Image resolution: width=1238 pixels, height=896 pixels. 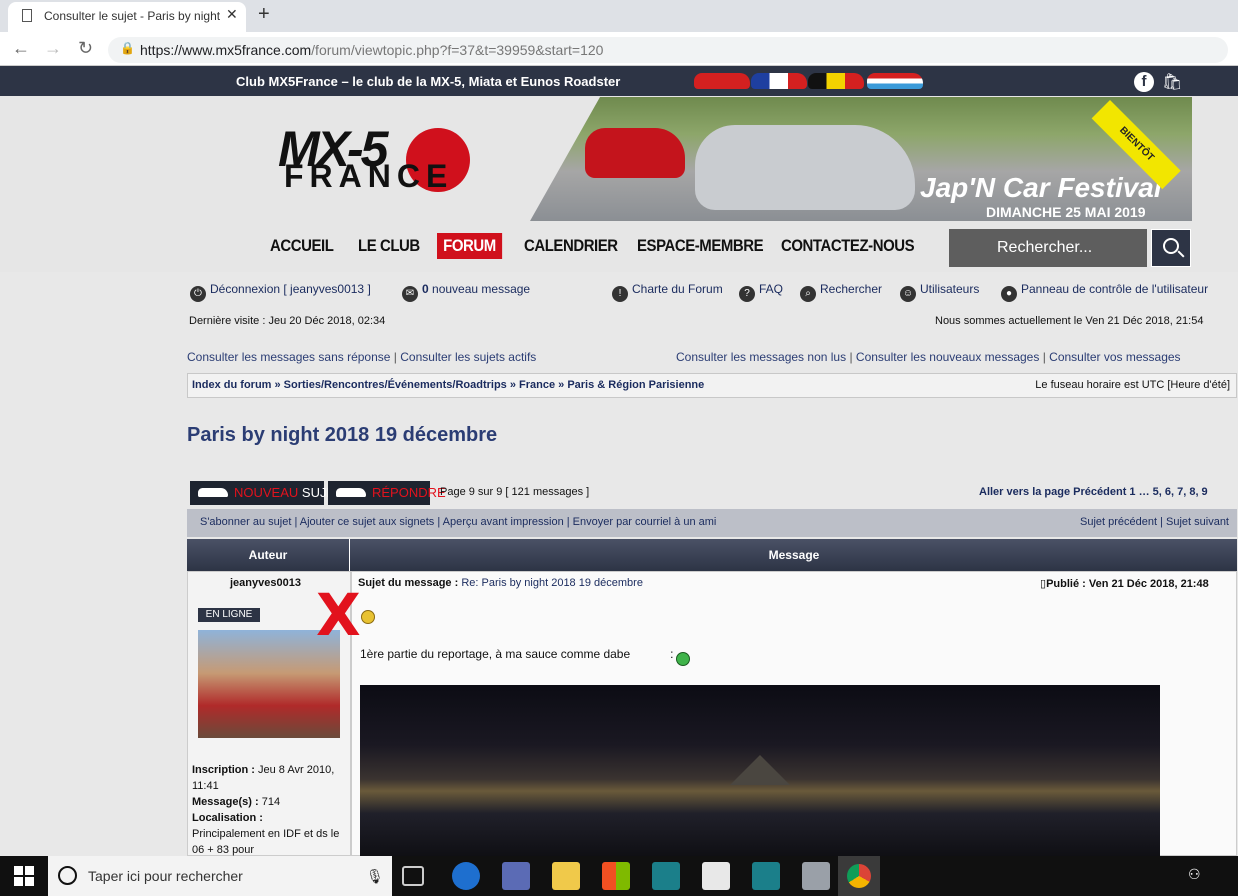 What do you see at coordinates (342, 435) in the screenshot?
I see `topic-title: Paris by night 2018 19 décembre` at bounding box center [342, 435].